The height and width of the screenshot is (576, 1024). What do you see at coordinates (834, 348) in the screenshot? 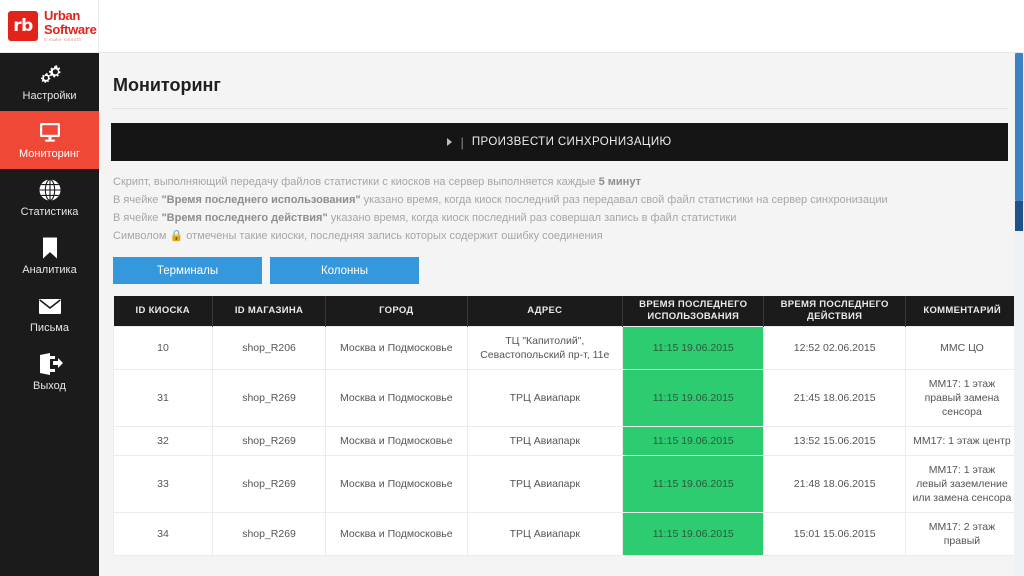
I see `cell-last-action: 12:52 02.06.2015` at bounding box center [834, 348].